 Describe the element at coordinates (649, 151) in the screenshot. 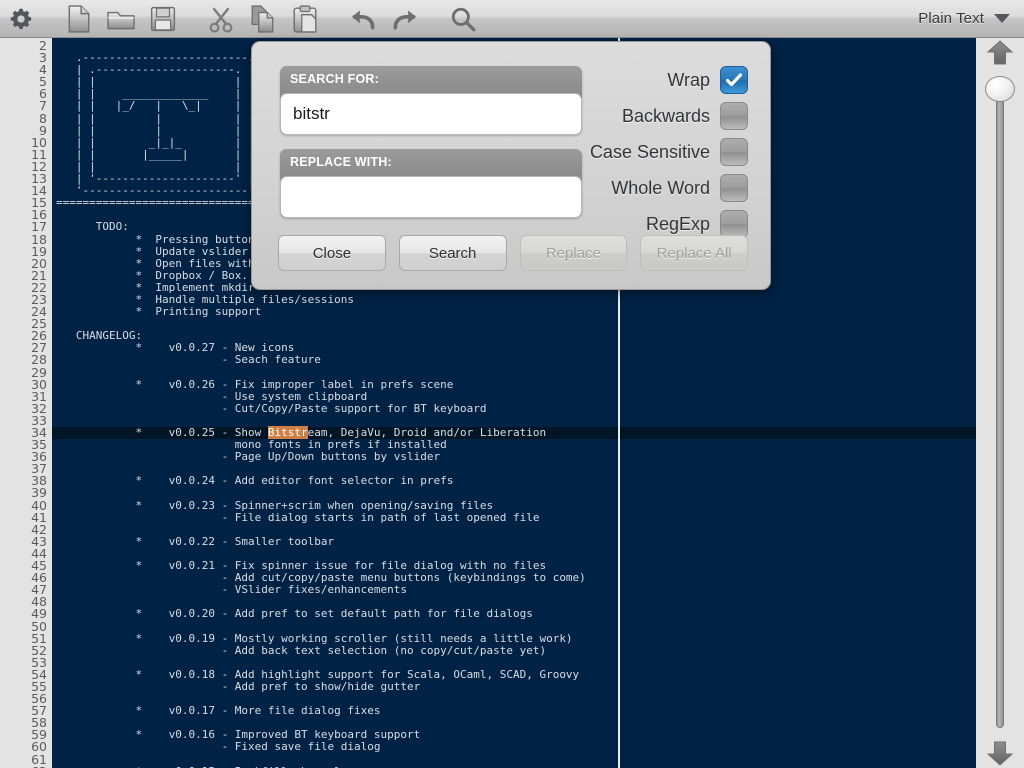

I see `option-label: Case Sensitive` at that location.